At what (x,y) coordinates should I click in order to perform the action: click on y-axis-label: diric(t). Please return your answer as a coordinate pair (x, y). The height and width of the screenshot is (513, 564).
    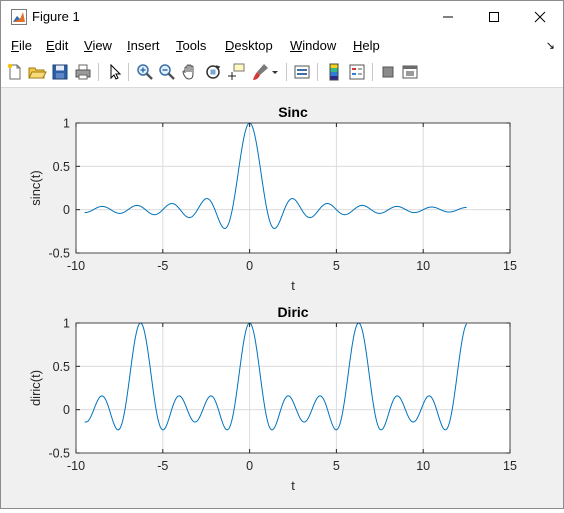
    Looking at the image, I should click on (35, 388).